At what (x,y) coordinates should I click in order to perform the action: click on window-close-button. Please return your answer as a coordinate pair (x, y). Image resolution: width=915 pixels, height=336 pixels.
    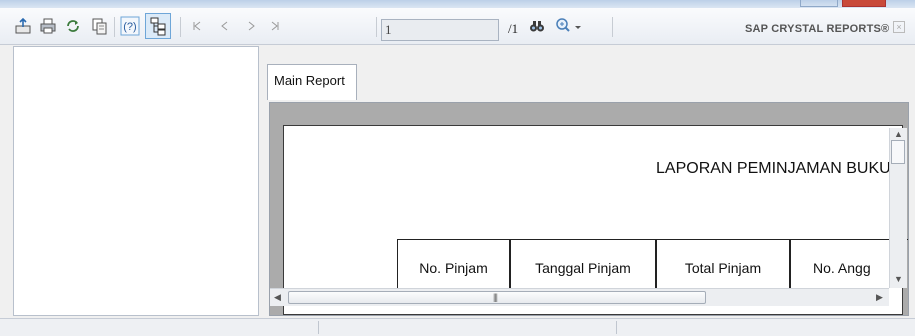
    Looking at the image, I should click on (864, 3).